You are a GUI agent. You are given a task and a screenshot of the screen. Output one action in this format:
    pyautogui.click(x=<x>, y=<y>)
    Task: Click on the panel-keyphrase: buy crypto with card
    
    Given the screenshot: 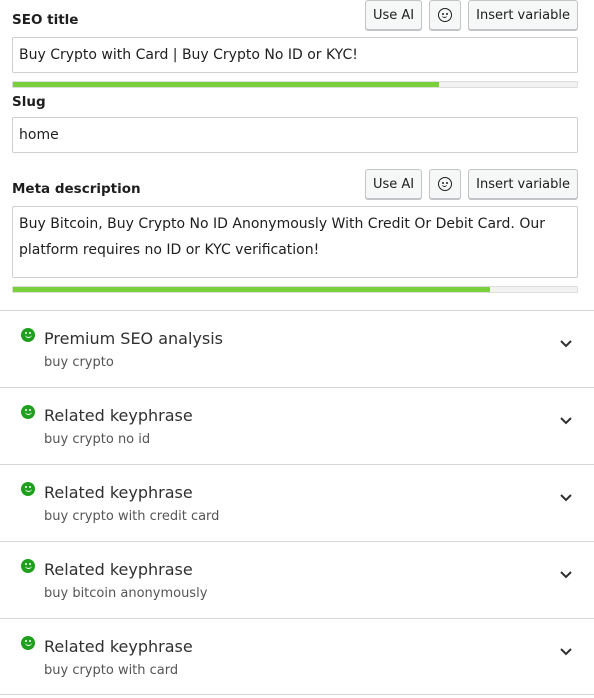 What is the action you would take?
    pyautogui.click(x=111, y=670)
    